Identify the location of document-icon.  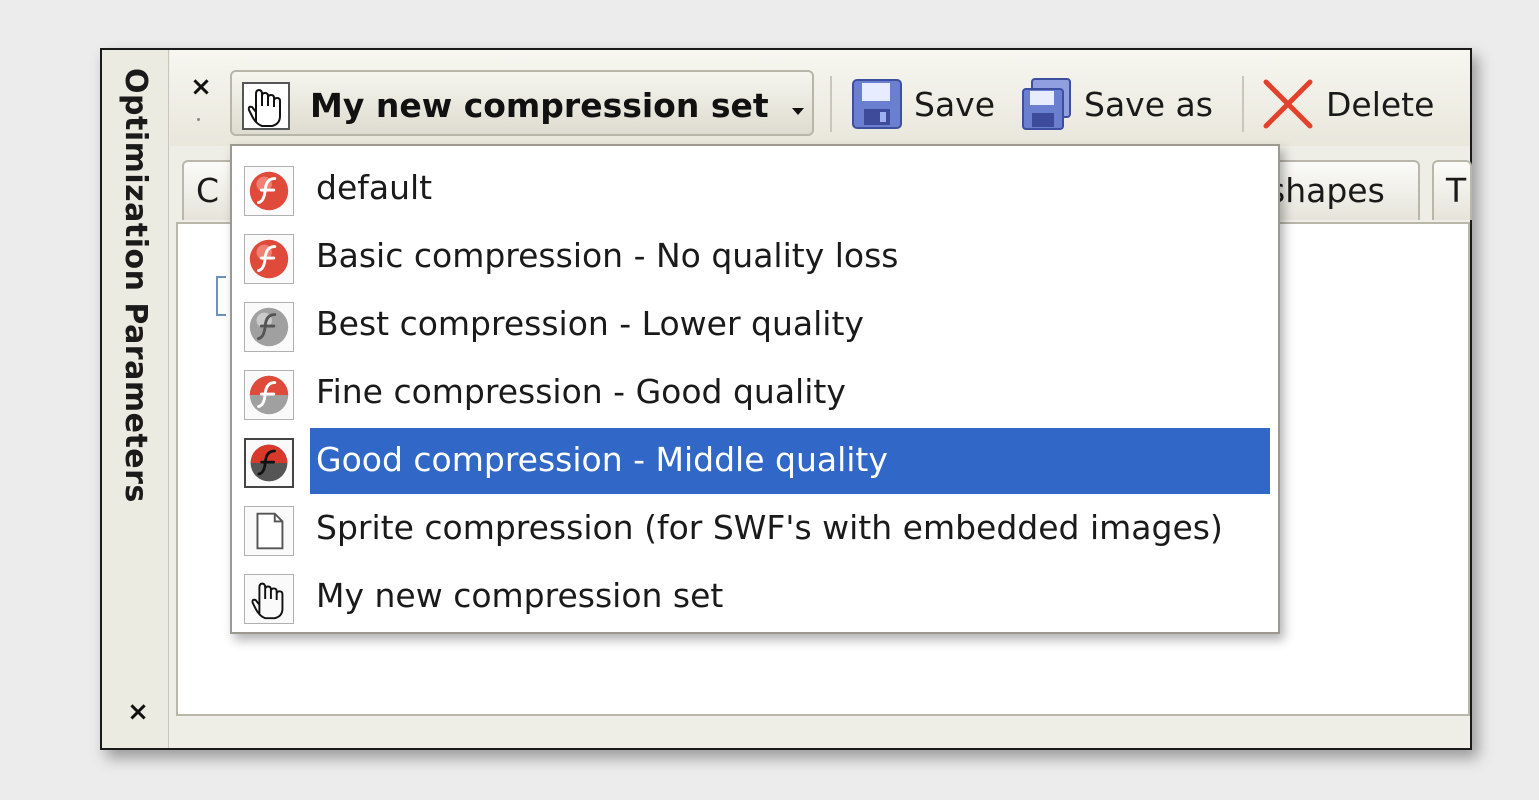
(269, 531).